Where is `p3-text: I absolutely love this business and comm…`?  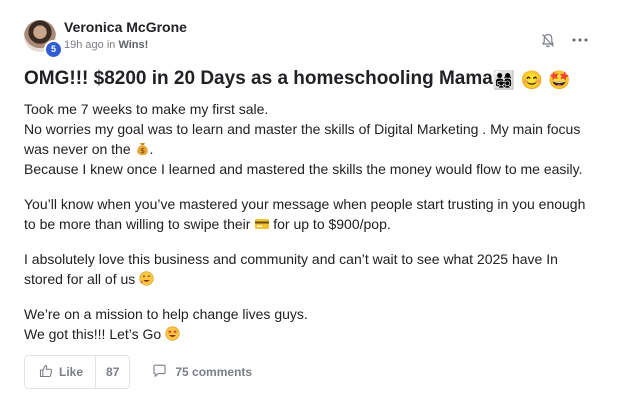
p3-text: I absolutely love this business and comm… is located at coordinates (291, 269).